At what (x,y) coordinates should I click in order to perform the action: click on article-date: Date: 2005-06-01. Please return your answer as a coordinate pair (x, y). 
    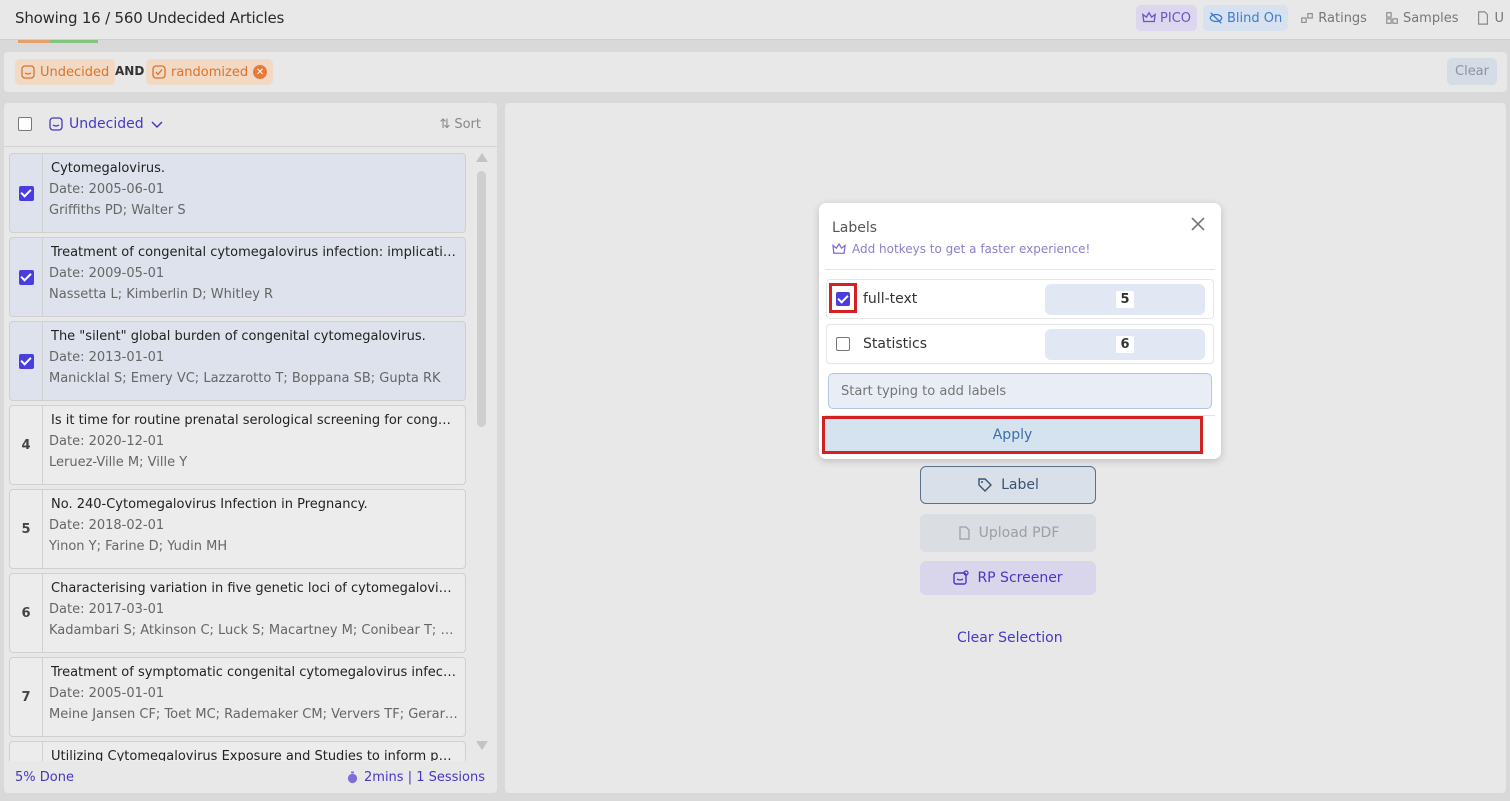
    Looking at the image, I should click on (107, 189).